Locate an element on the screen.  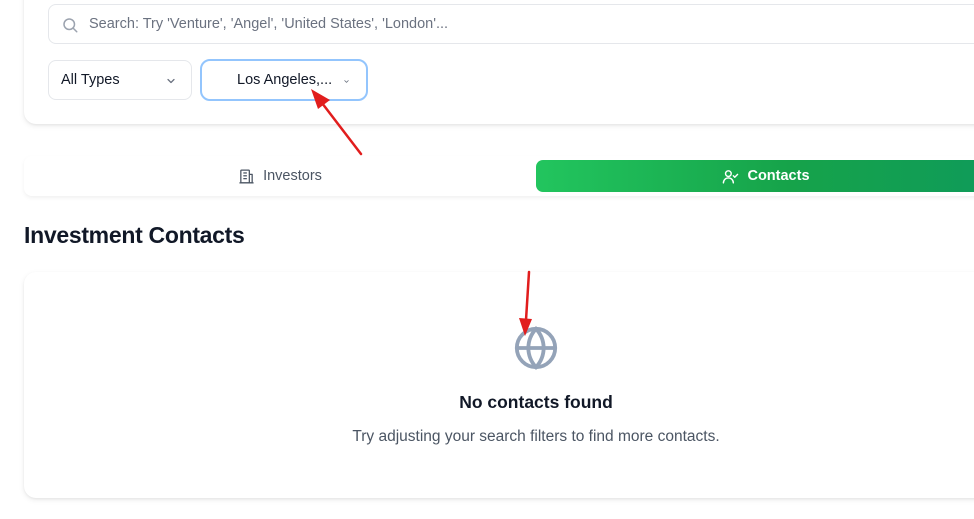
type-filter-value: All Types is located at coordinates (90, 80).